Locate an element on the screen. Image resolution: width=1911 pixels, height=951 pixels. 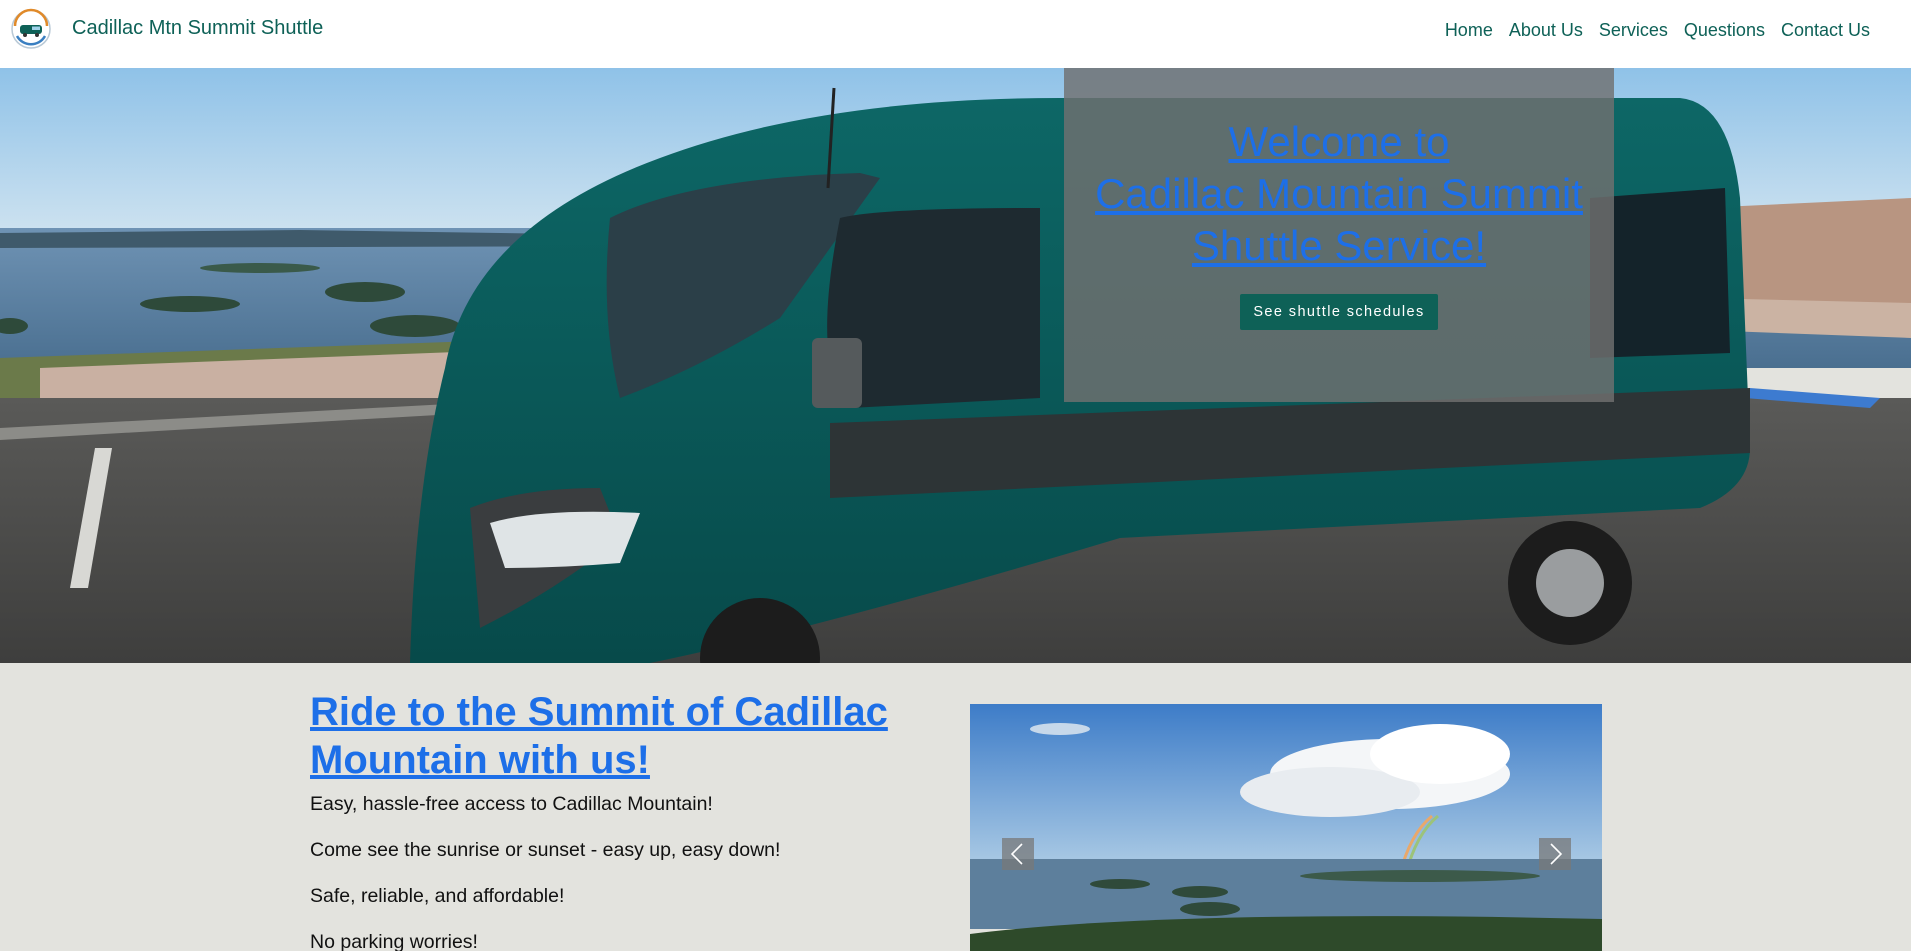
carousel-slide-image is located at coordinates (1286, 827).